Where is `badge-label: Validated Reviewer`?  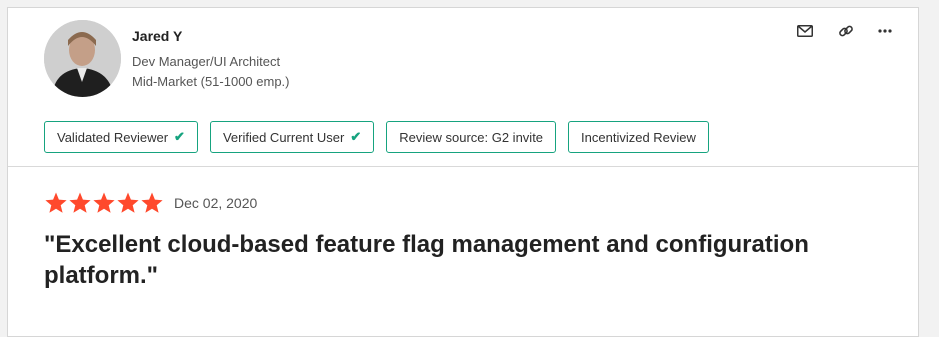
badge-label: Validated Reviewer is located at coordinates (113, 137).